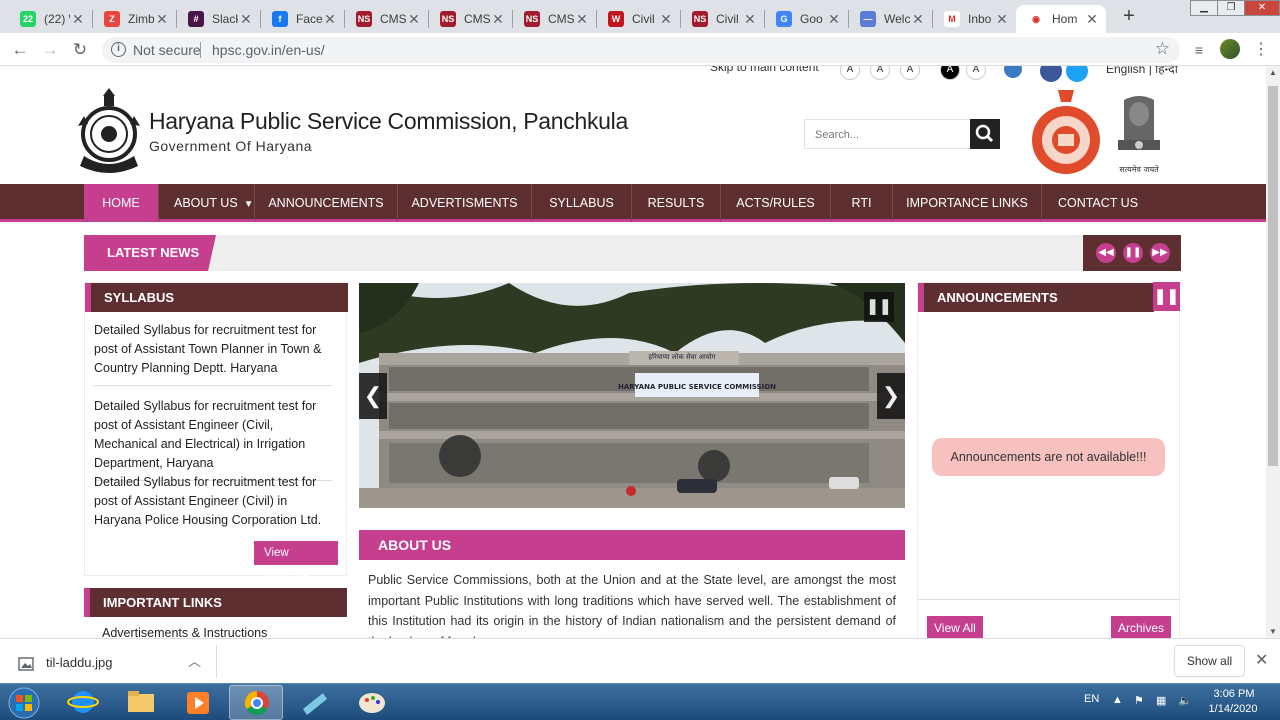 The image size is (1280, 720). I want to click on browser-tab: NS Civil ✕, so click(722, 19).